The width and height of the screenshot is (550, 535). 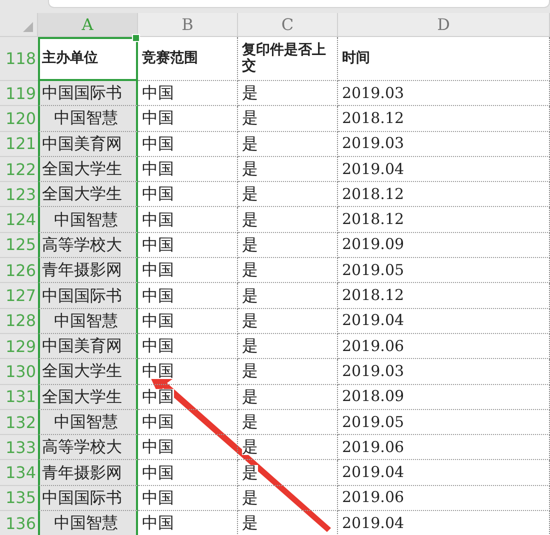 I want to click on row-header: 118, so click(x=19, y=59).